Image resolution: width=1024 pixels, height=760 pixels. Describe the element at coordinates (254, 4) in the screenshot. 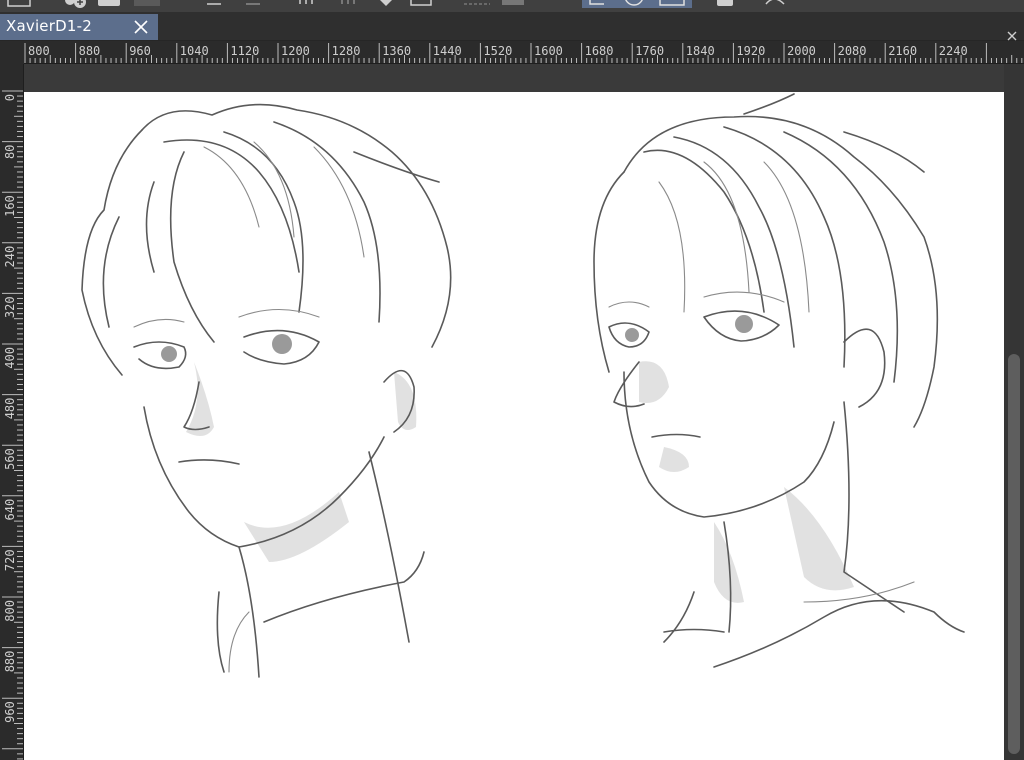

I see `redo-icon` at that location.